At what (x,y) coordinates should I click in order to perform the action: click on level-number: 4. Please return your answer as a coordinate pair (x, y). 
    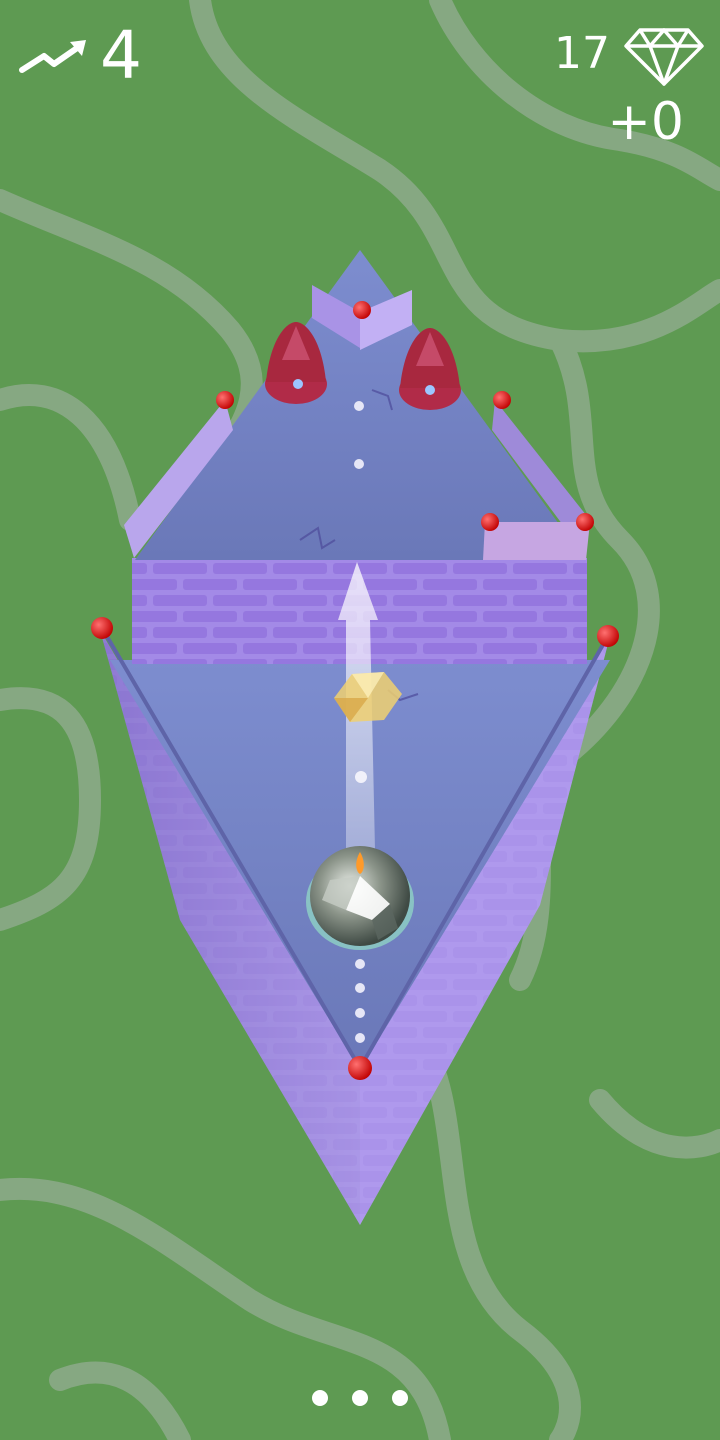
    Looking at the image, I should click on (121, 55).